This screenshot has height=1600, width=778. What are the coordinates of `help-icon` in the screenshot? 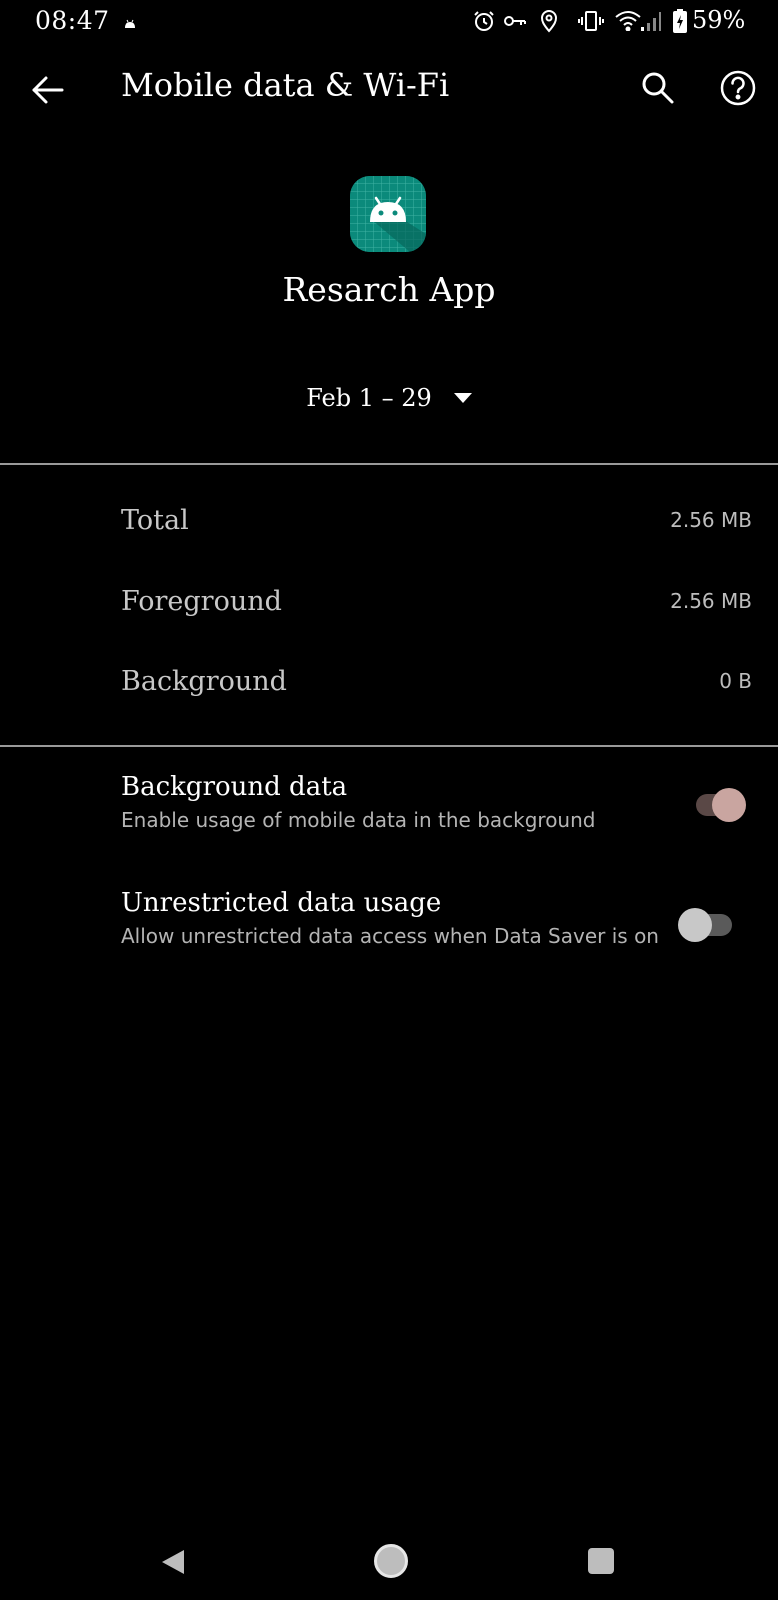 It's located at (738, 88).